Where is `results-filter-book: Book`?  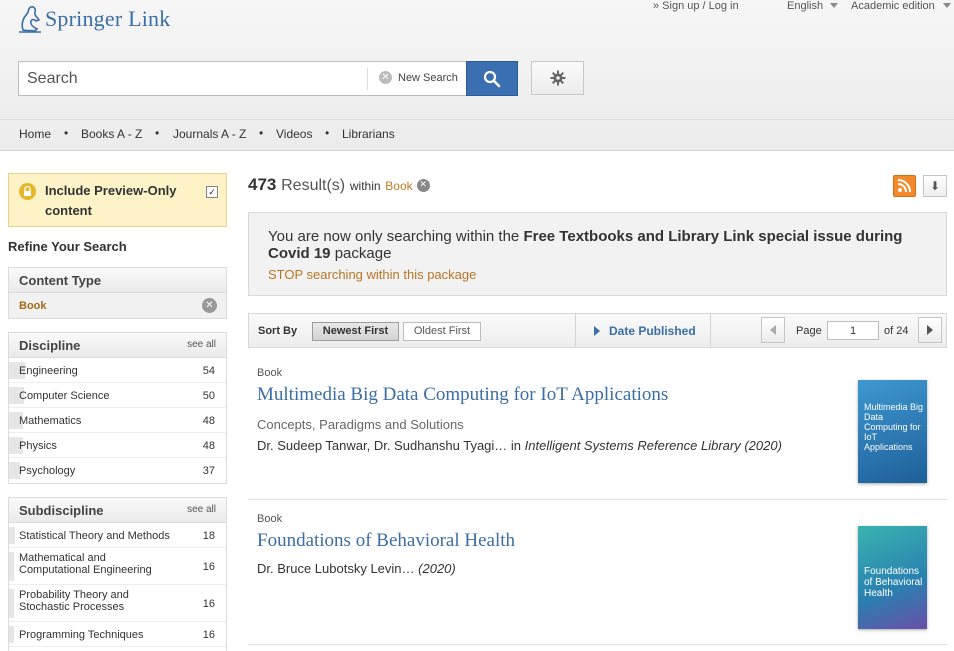 results-filter-book: Book is located at coordinates (398, 186).